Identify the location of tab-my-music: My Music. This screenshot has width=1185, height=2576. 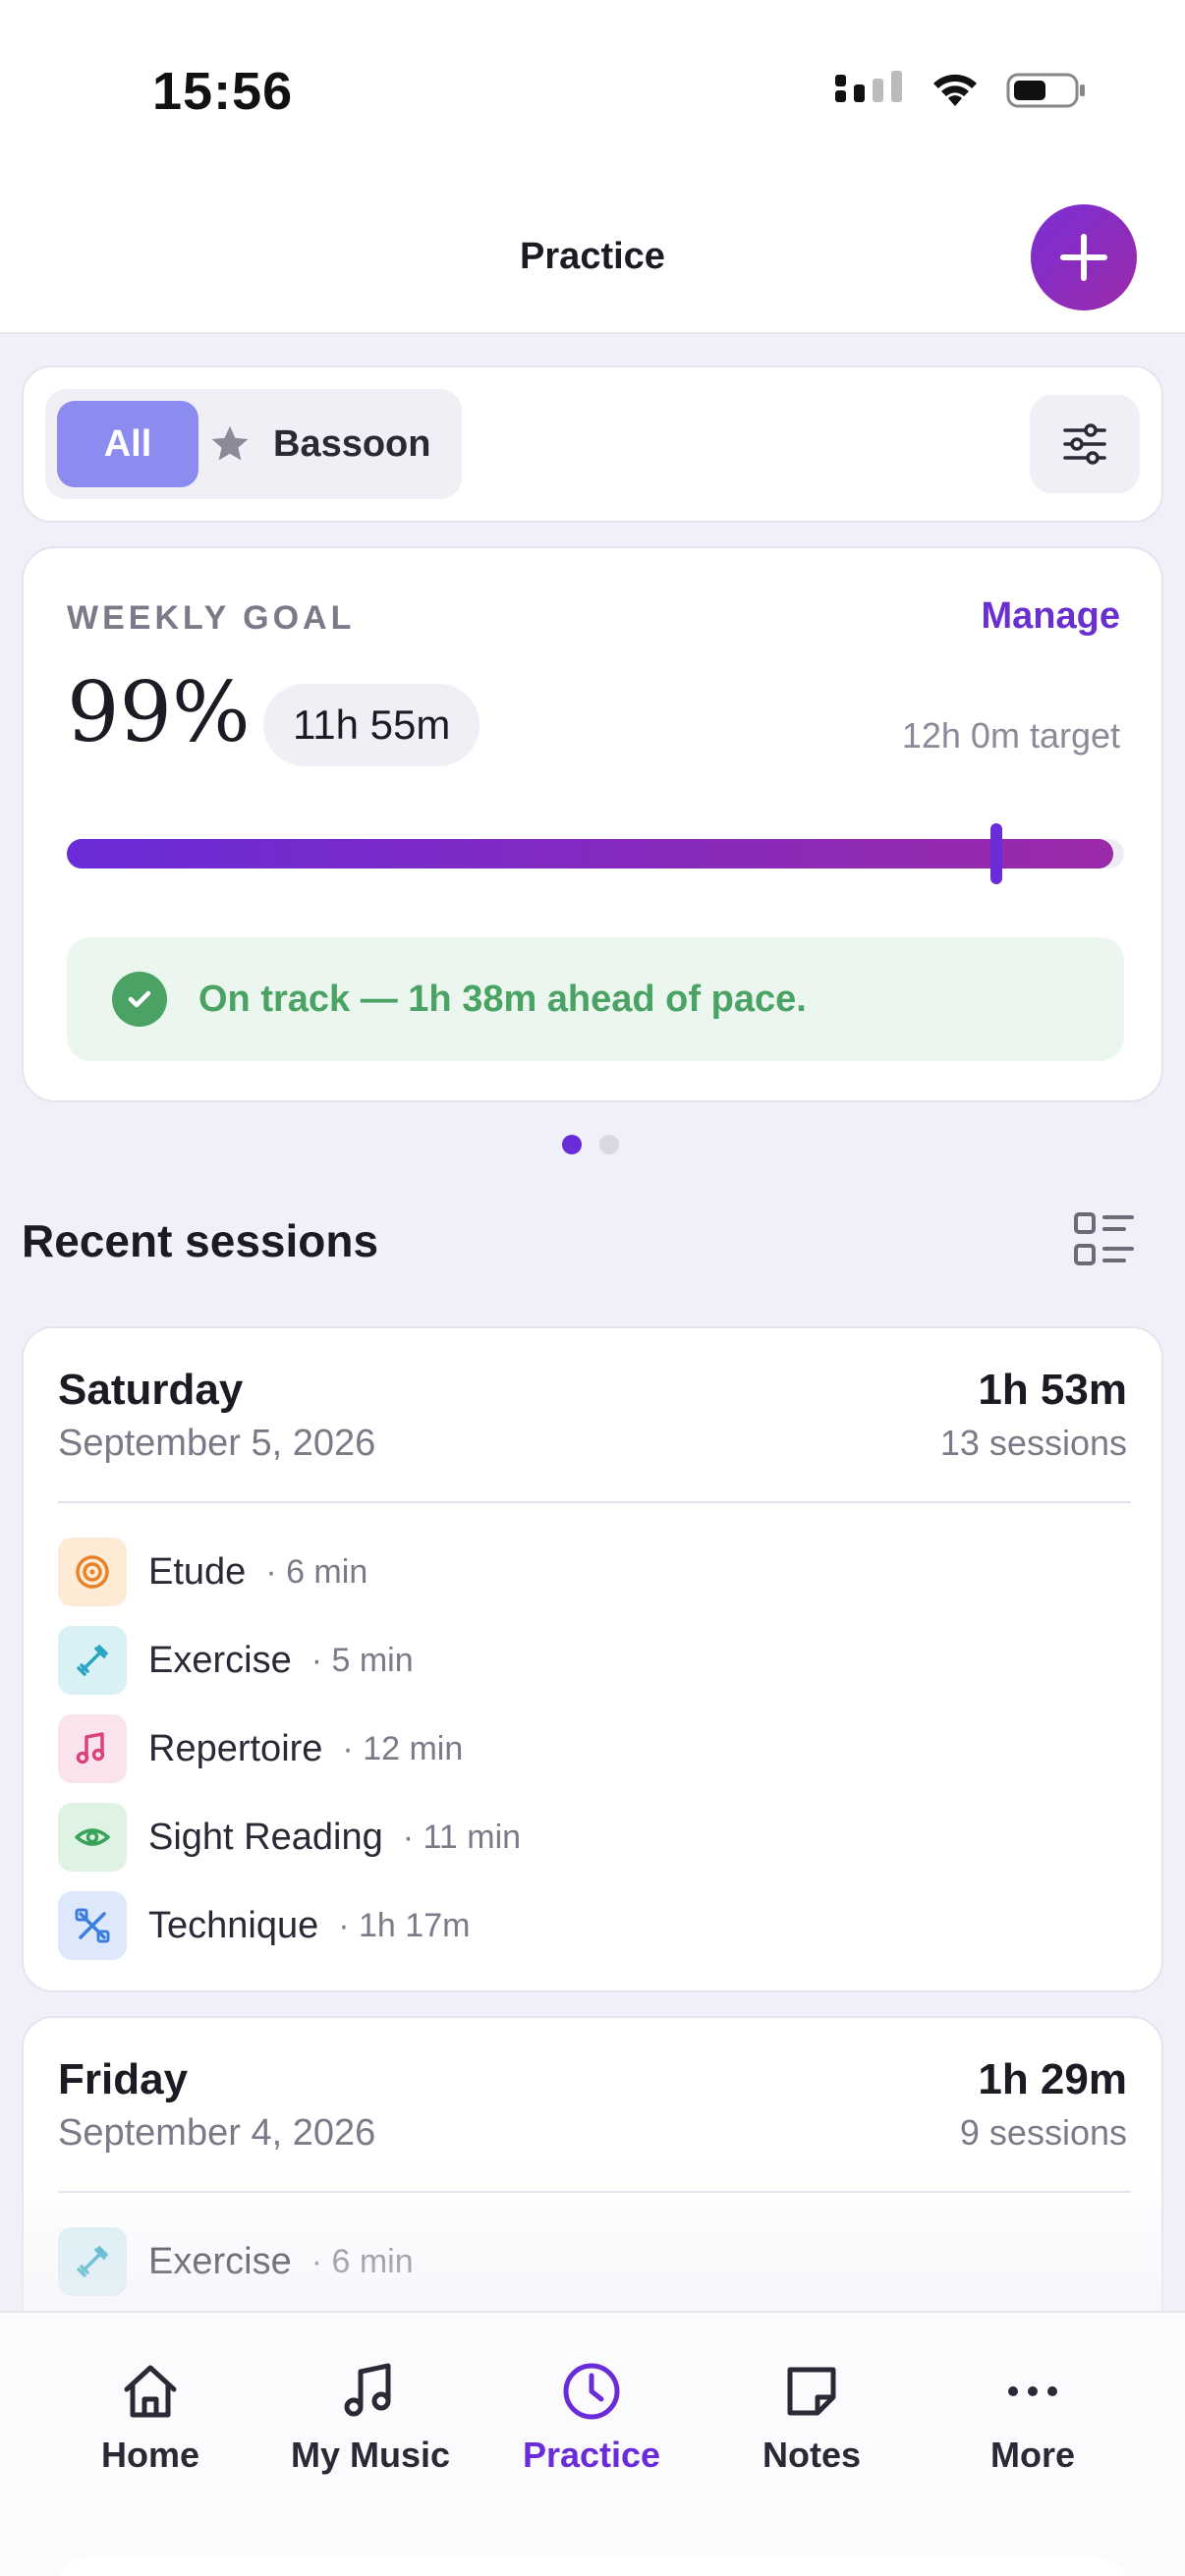
(371, 2418).